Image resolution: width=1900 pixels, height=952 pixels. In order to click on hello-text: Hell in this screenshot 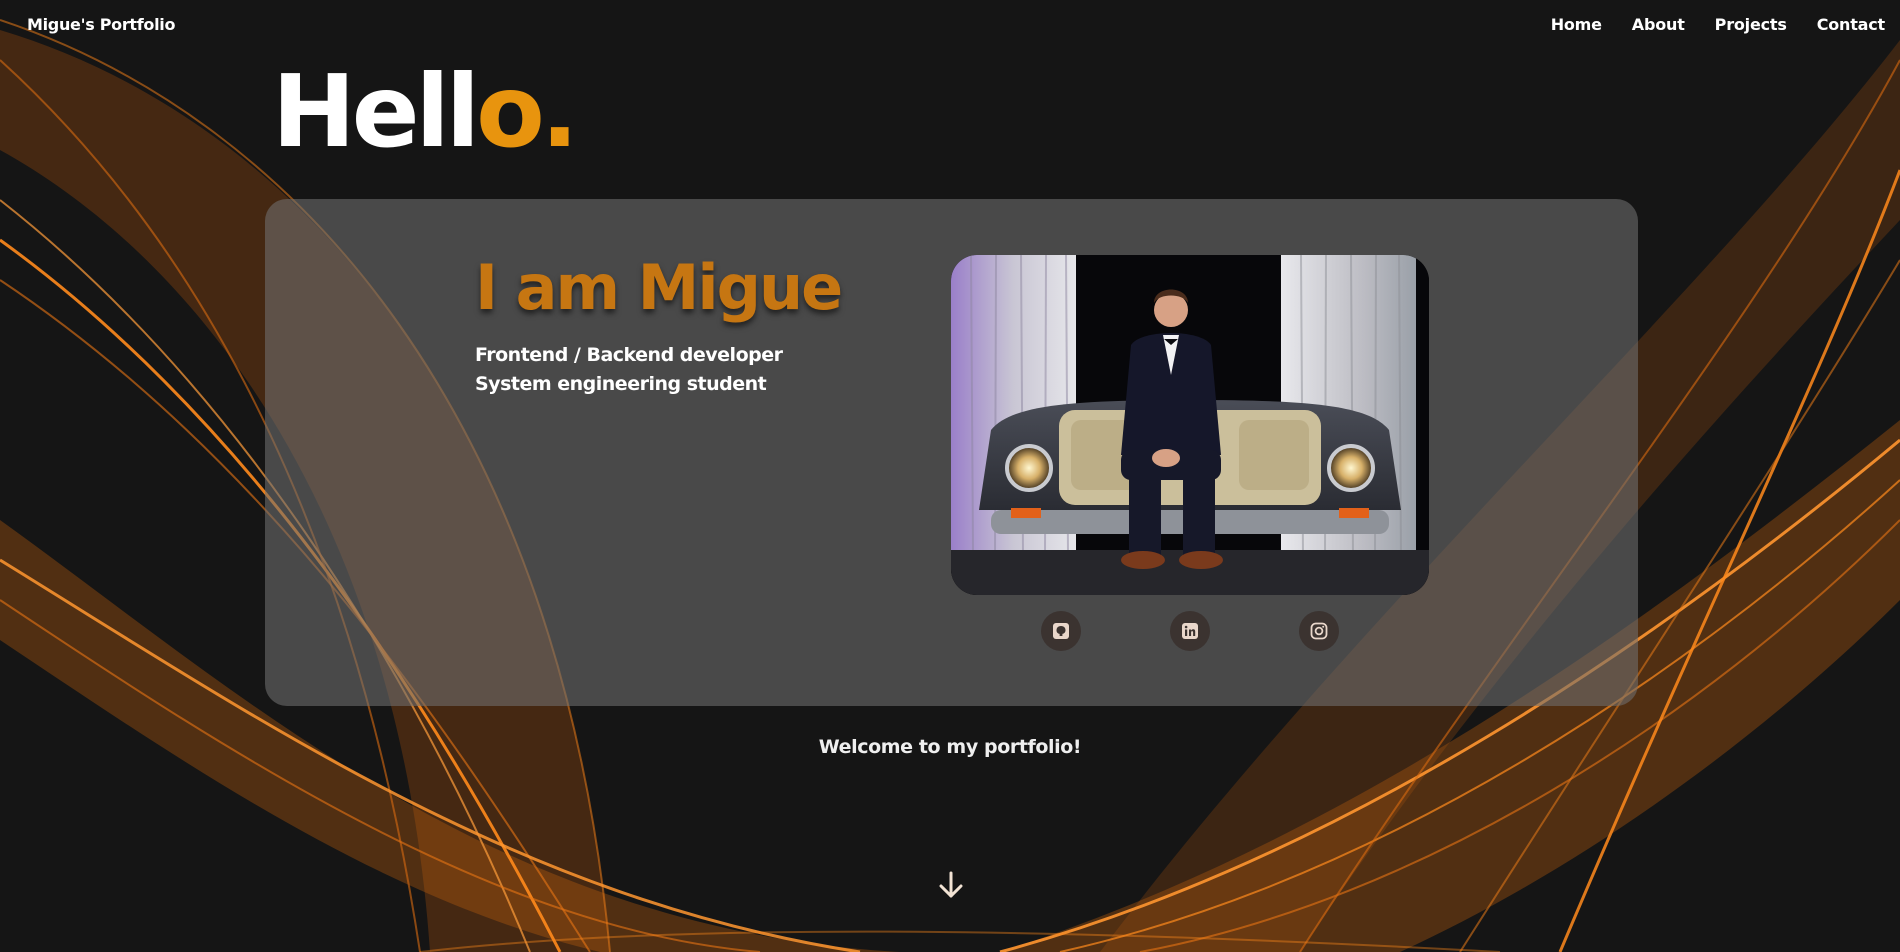, I will do `click(376, 111)`.